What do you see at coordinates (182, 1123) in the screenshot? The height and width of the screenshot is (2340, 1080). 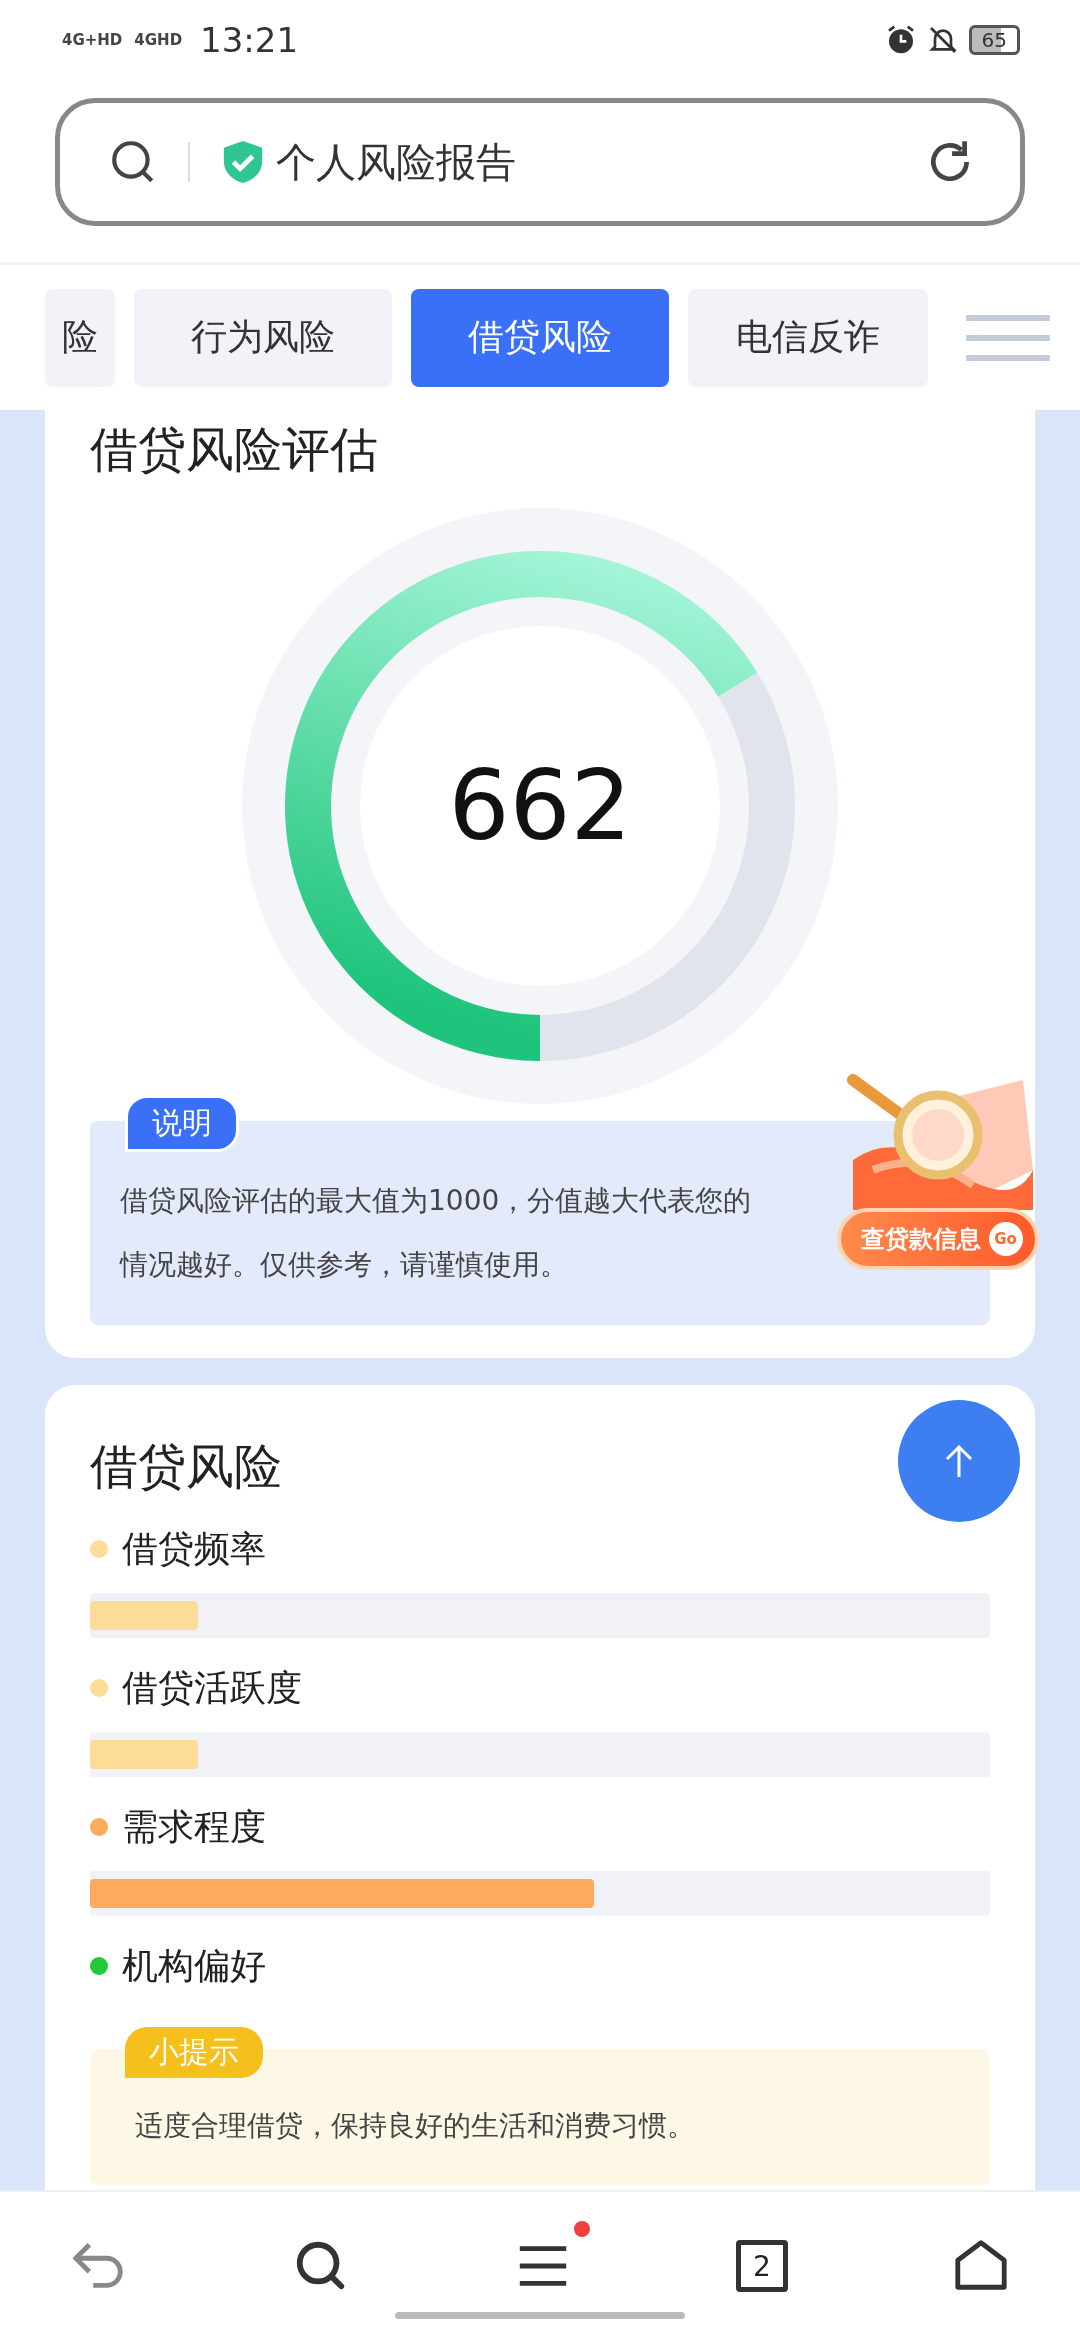 I see `note-badge: 说明` at bounding box center [182, 1123].